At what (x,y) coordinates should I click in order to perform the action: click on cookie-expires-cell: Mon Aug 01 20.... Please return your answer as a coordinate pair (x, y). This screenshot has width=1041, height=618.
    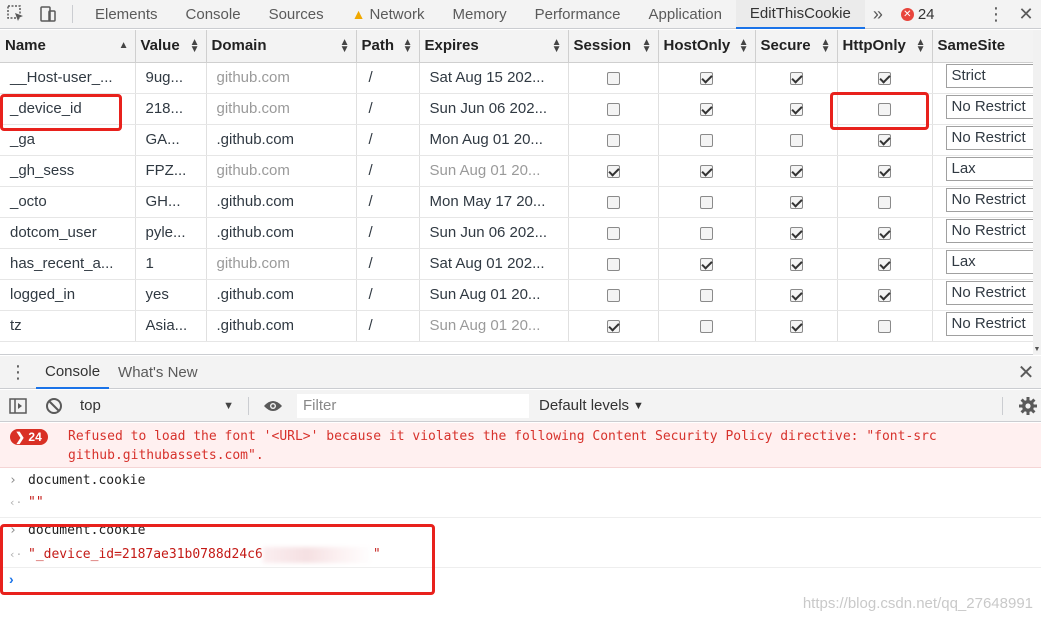
    Looking at the image, I should click on (494, 140).